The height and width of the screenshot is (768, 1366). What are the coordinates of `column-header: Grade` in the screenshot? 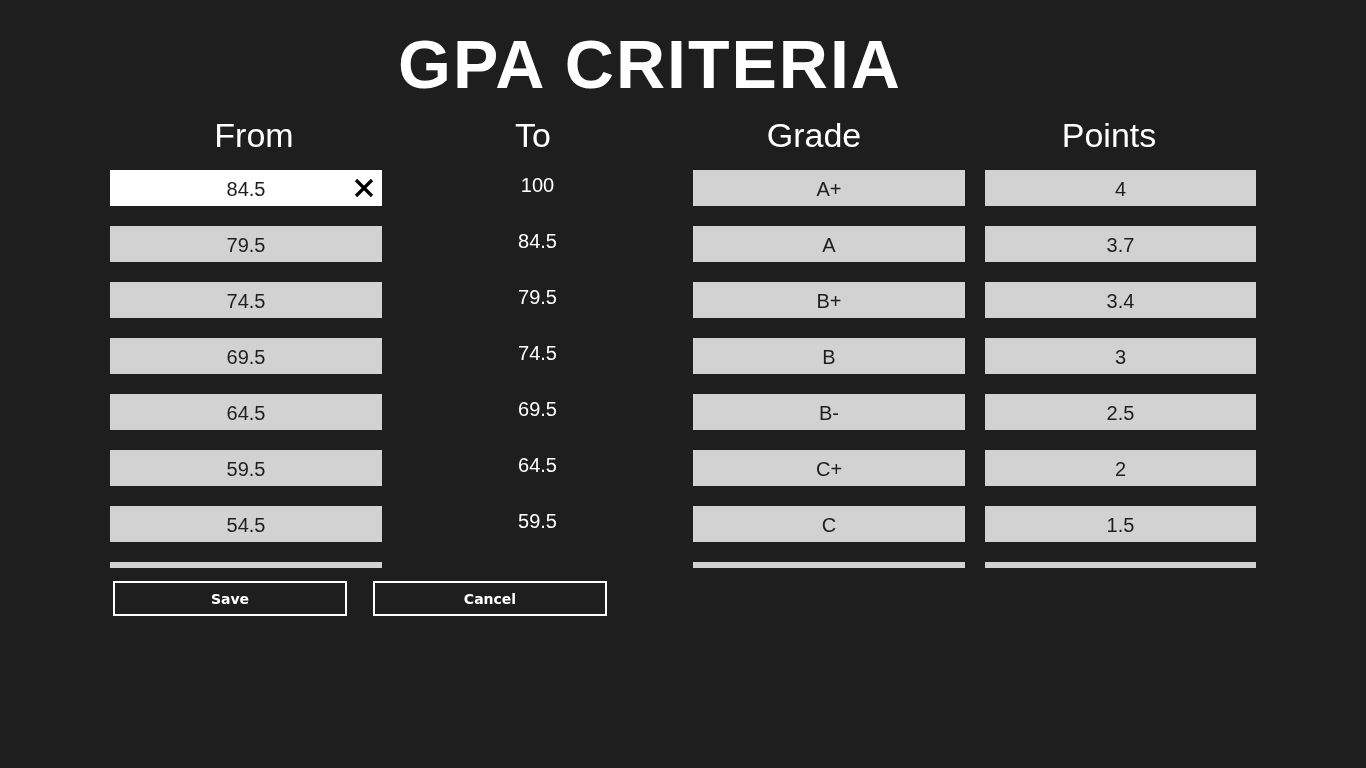 It's located at (814, 135).